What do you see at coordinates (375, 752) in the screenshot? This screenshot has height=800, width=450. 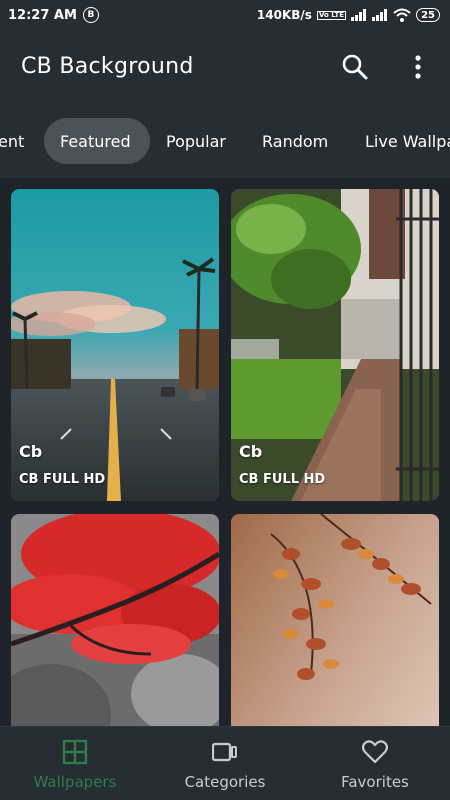 I see `heart-icon` at bounding box center [375, 752].